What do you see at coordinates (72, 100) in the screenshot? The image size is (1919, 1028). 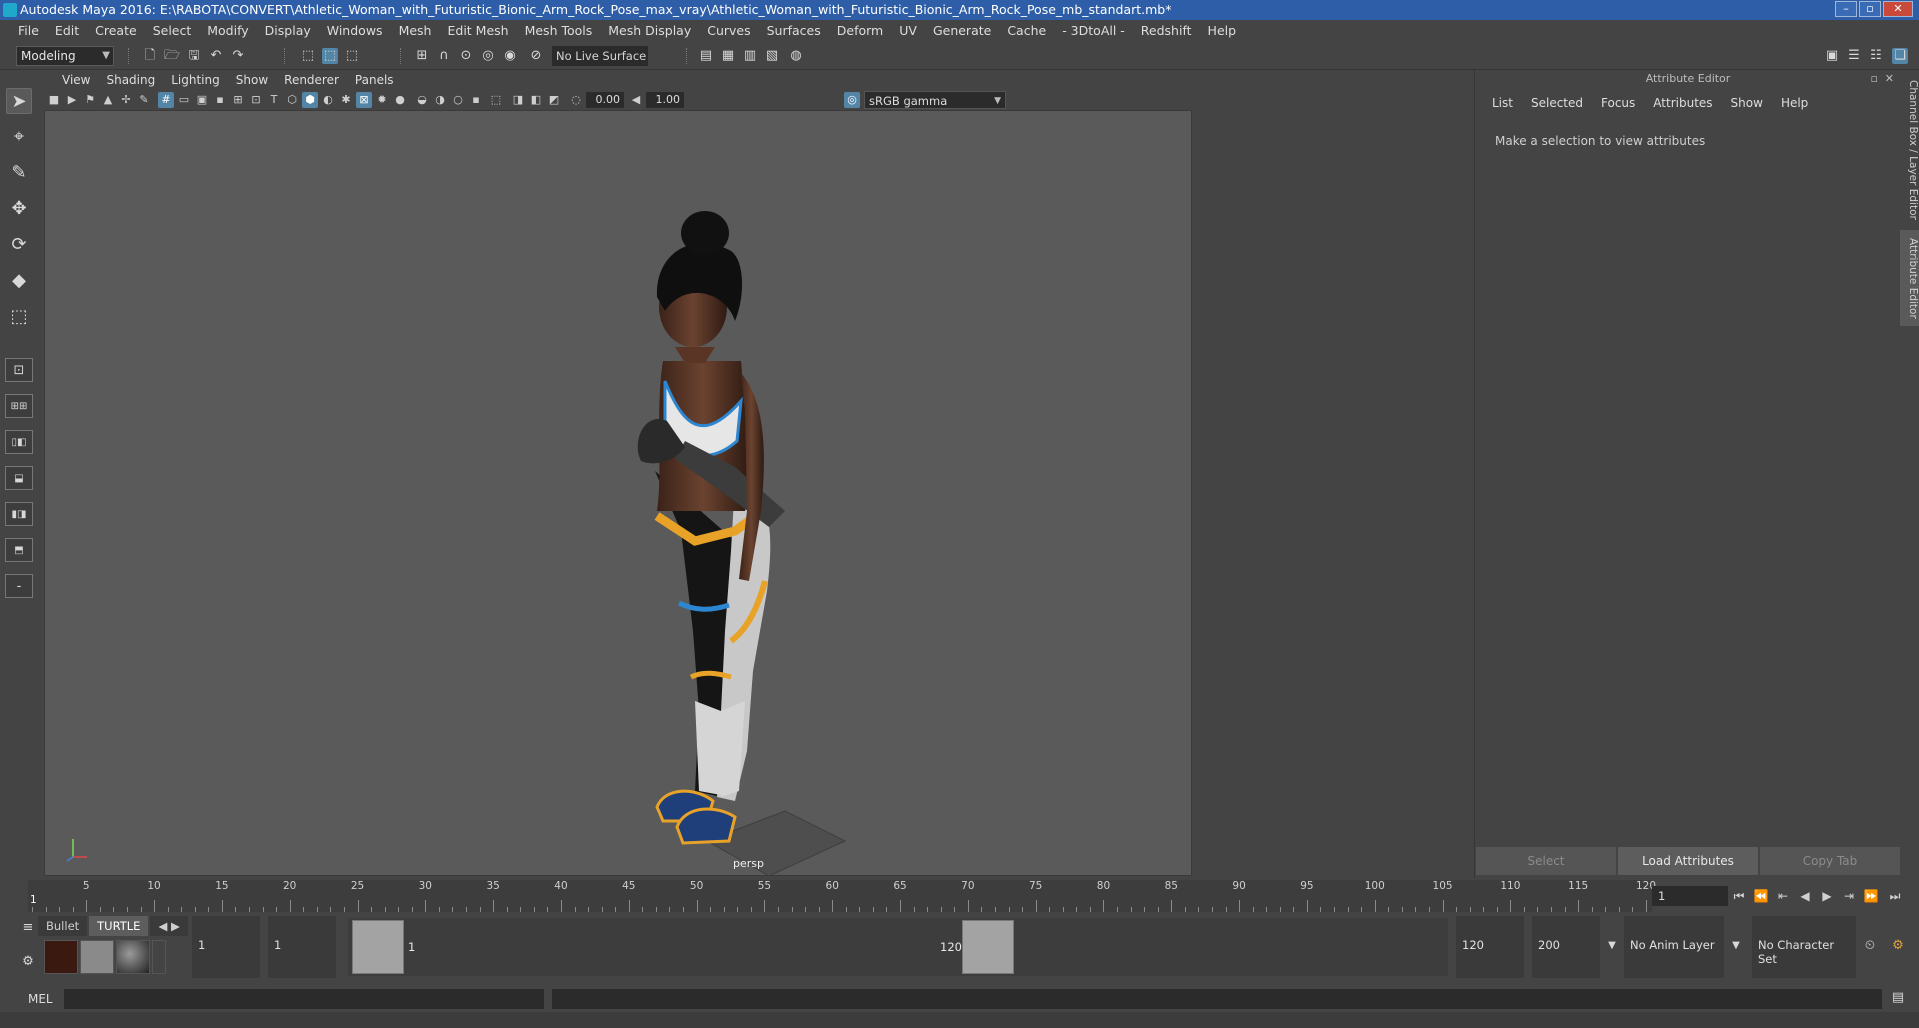 I see `camera-attributes-icon: ▶` at bounding box center [72, 100].